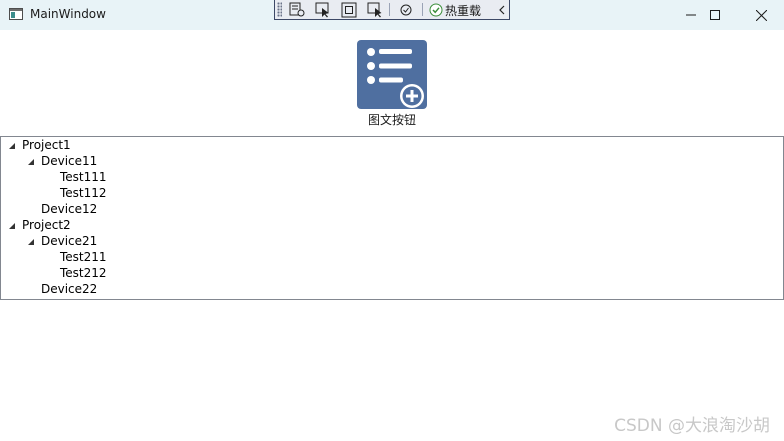 This screenshot has width=784, height=441. I want to click on window-title: MainWindow, so click(68, 14).